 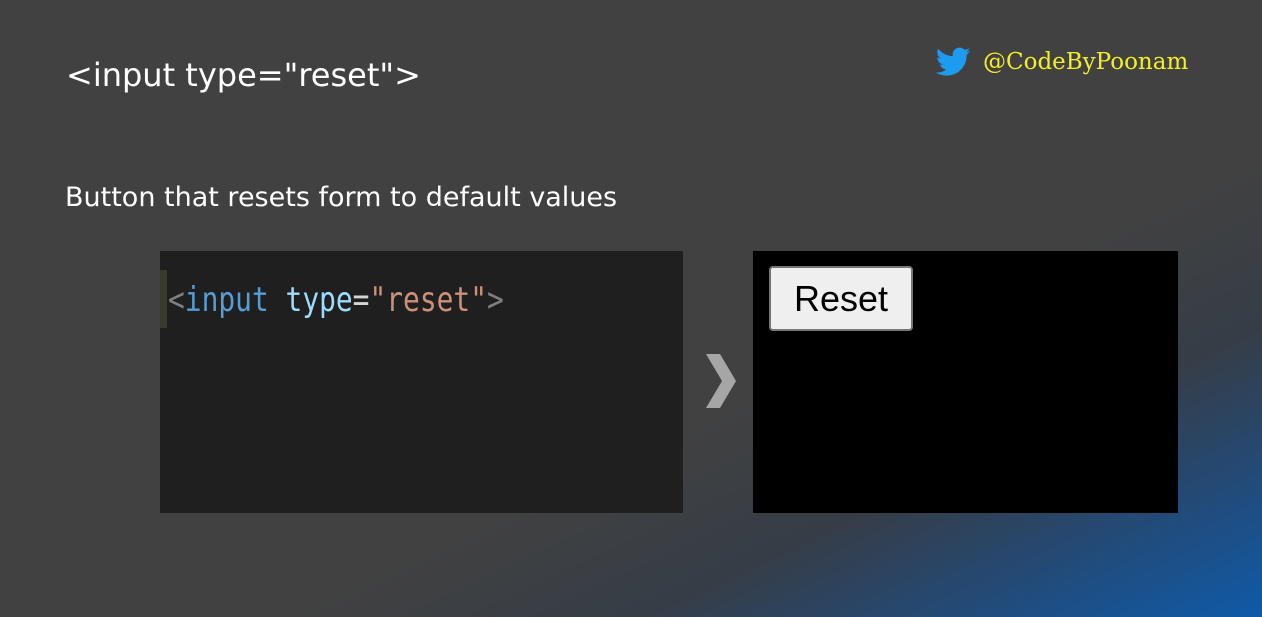 I want to click on code-equals: =, so click(x=361, y=300).